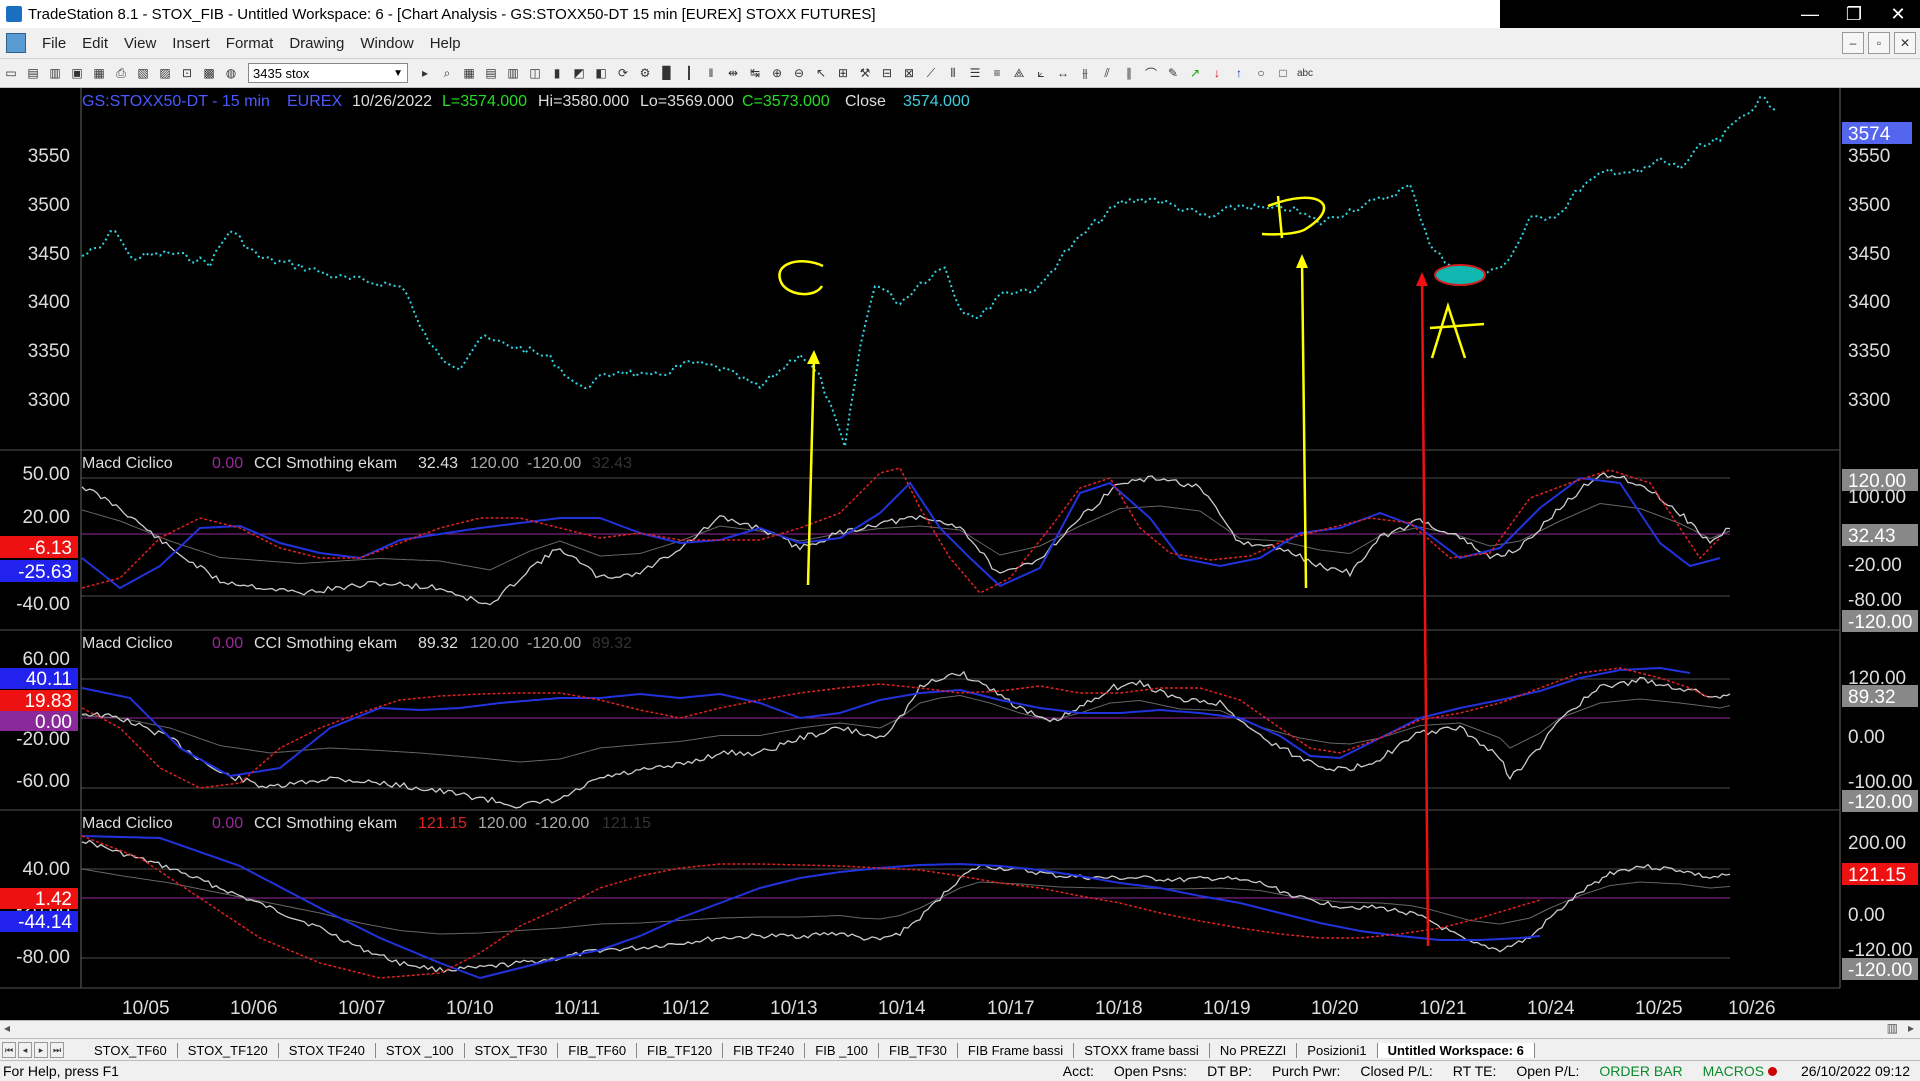 Image resolution: width=1920 pixels, height=1081 pixels. Describe the element at coordinates (1041, 73) in the screenshot. I see `gann-icon: ⟀` at that location.